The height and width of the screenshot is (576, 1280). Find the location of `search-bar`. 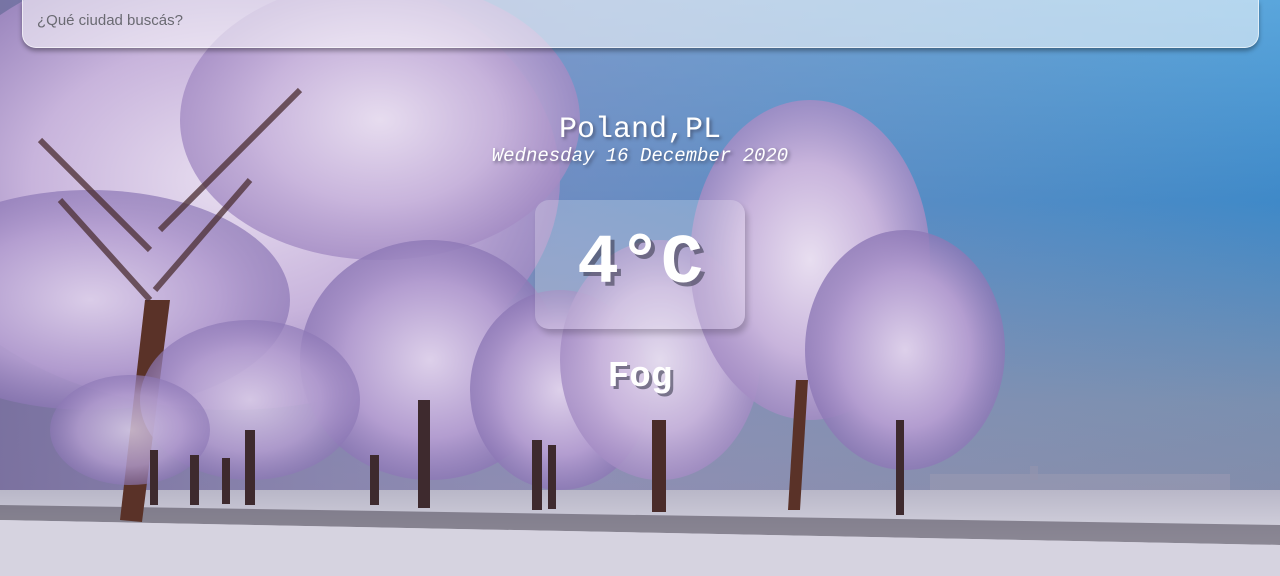

search-bar is located at coordinates (640, 24).